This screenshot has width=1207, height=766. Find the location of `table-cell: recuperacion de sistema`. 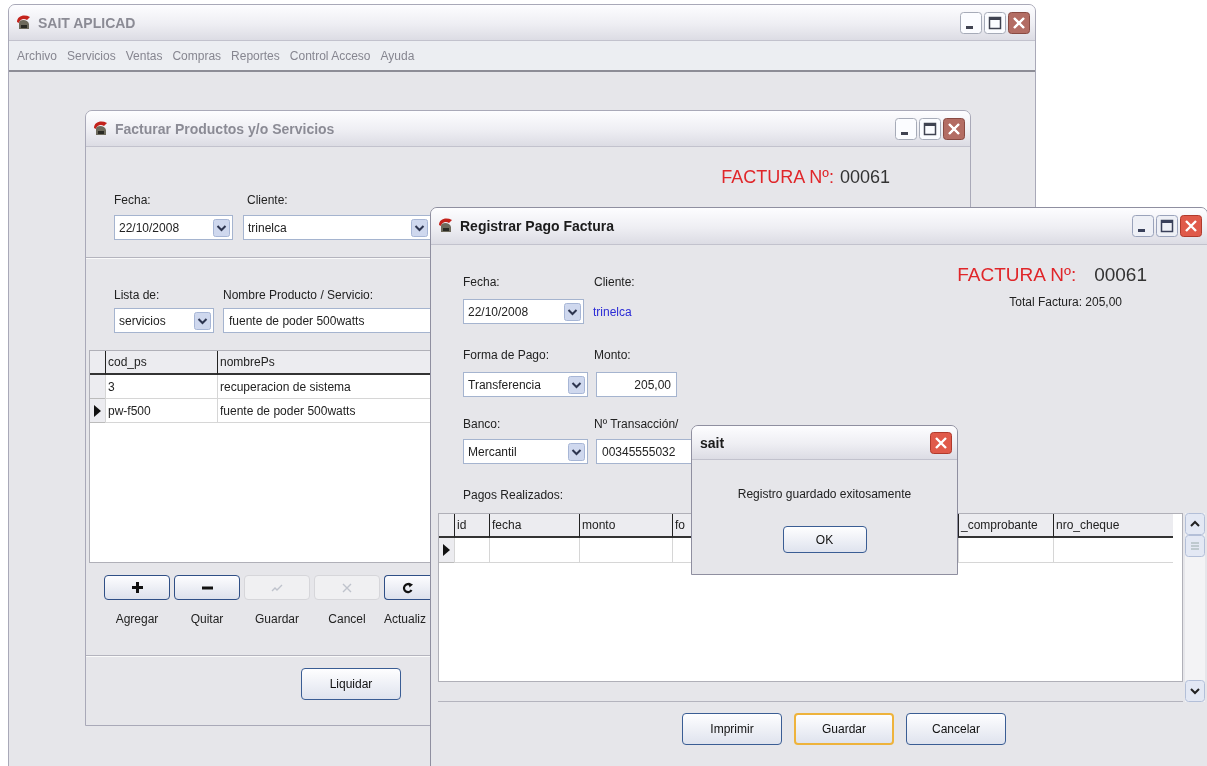

table-cell: recuperacion de sistema is located at coordinates (323, 387).